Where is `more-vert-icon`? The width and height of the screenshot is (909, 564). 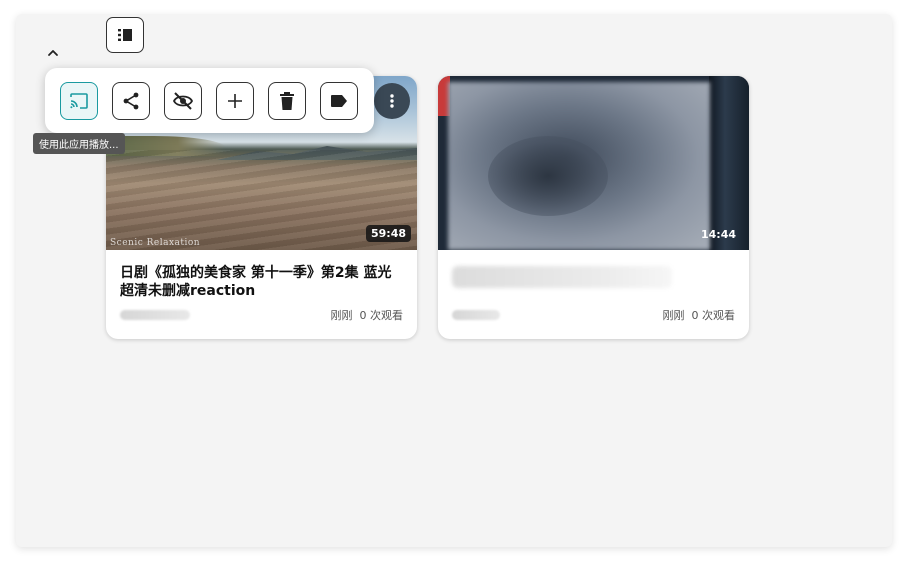
more-vert-icon is located at coordinates (392, 101).